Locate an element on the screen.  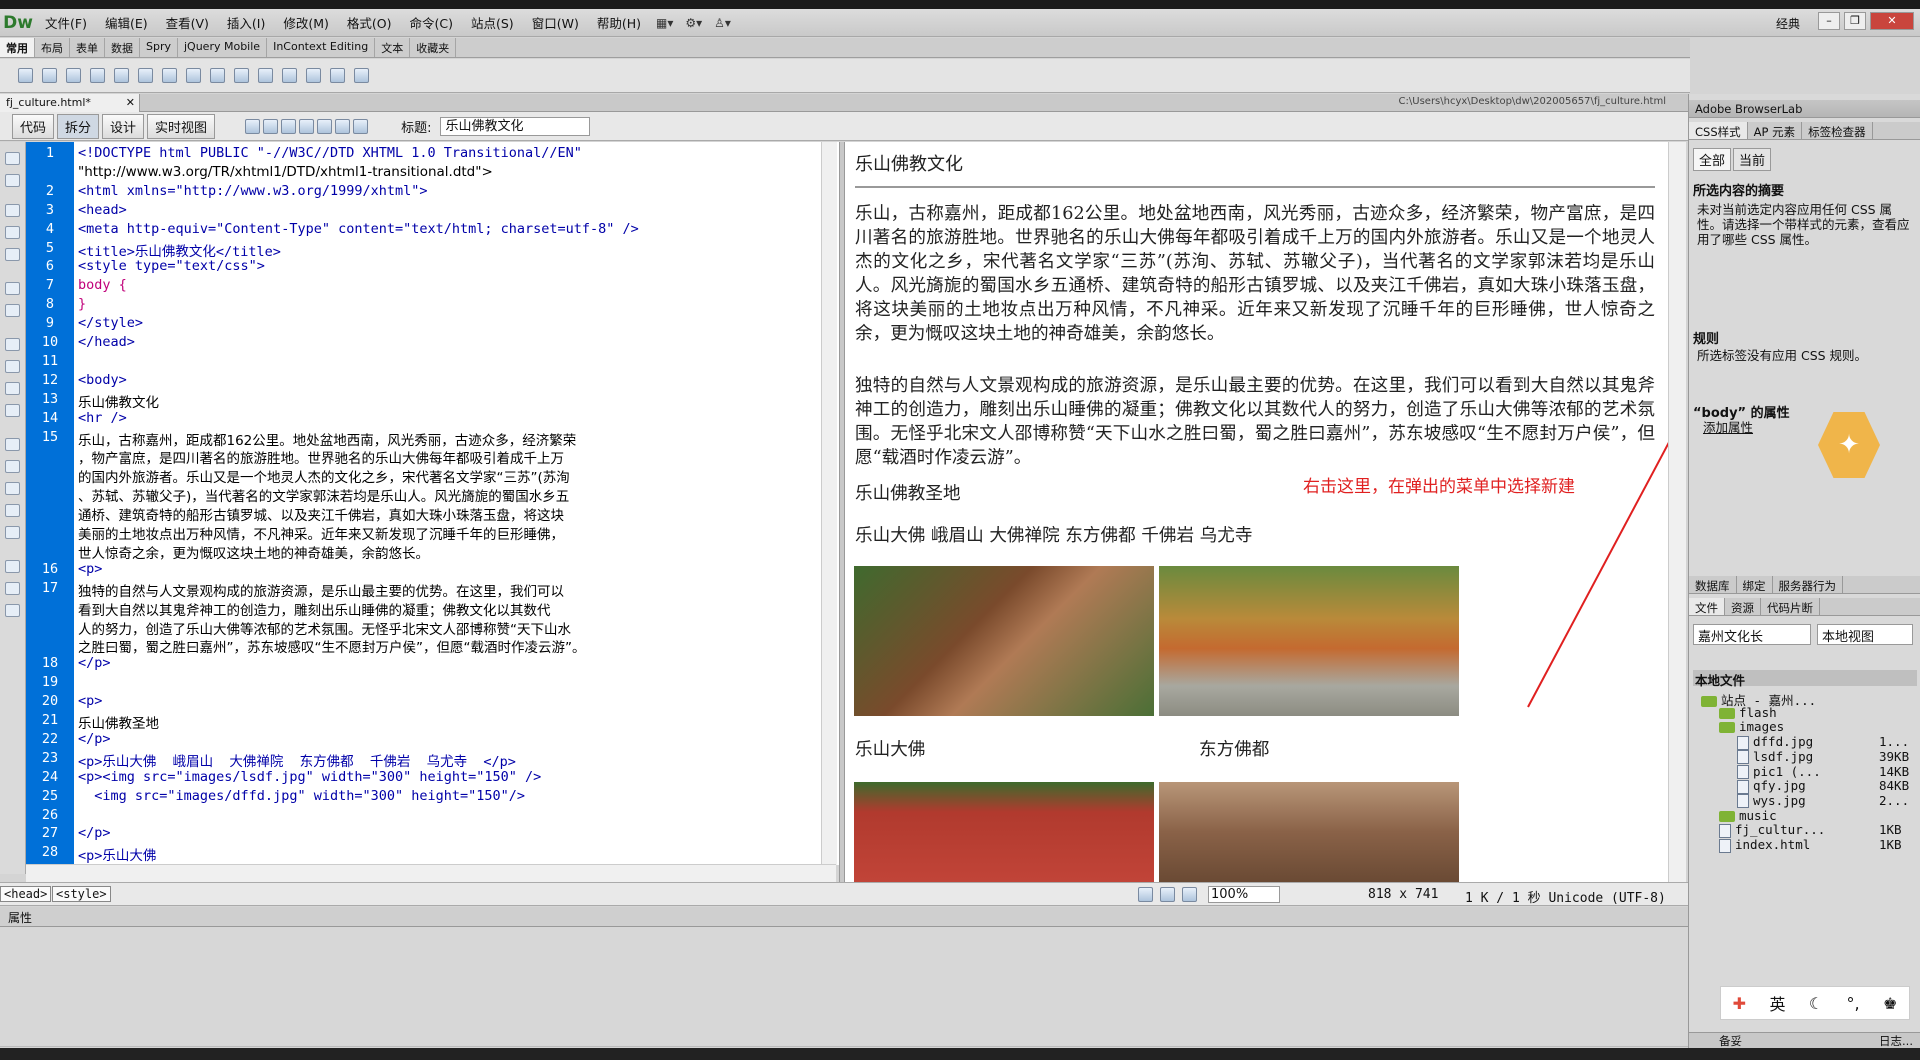
restore-button: ❐ is located at coordinates (1855, 21).